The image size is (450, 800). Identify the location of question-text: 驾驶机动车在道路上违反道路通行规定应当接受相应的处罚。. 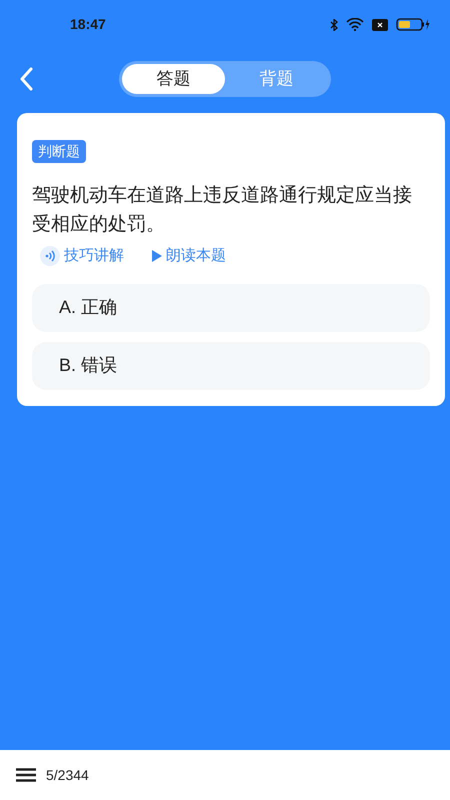
(222, 210).